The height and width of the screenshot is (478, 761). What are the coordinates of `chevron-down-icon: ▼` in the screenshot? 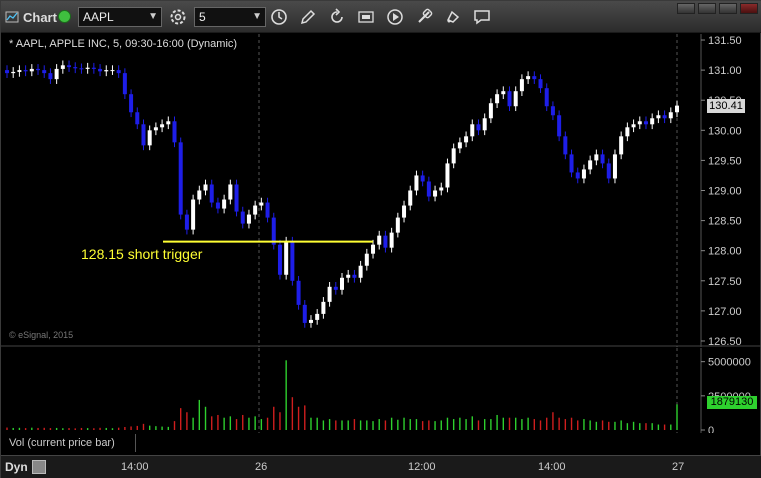 It's located at (257, 16).